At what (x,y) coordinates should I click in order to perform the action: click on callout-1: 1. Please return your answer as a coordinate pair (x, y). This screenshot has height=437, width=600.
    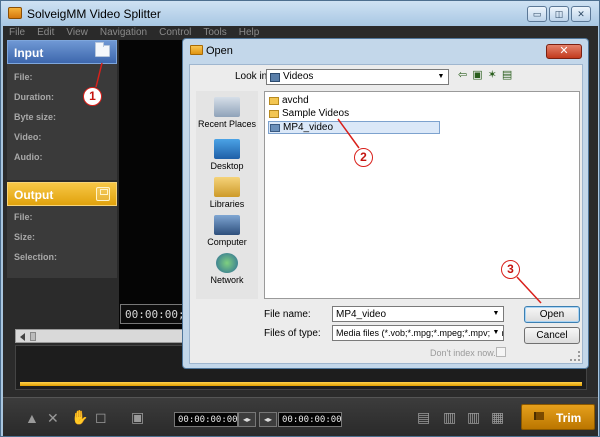
    Looking at the image, I should click on (92, 96).